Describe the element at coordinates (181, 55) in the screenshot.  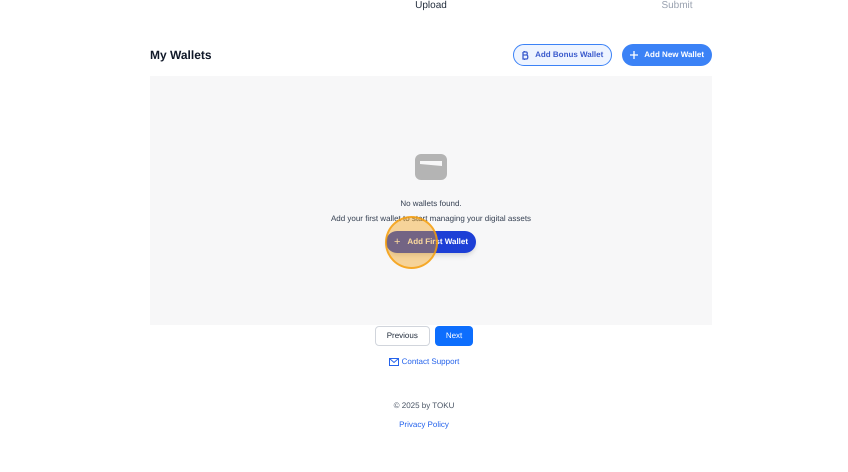
I see `page-title: My Wallets` at that location.